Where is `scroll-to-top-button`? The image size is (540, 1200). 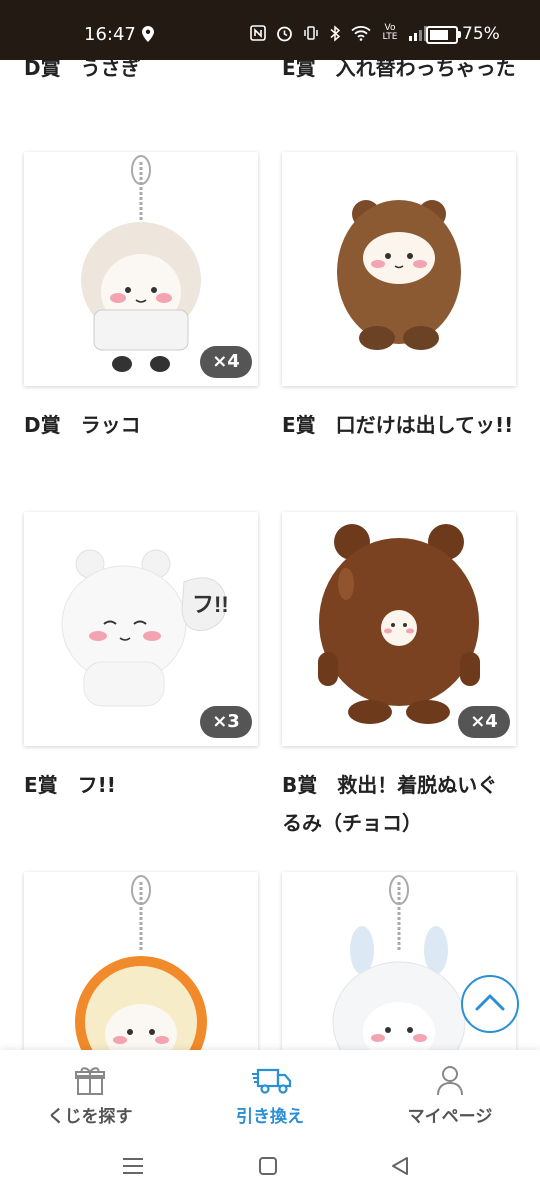 scroll-to-top-button is located at coordinates (490, 1004).